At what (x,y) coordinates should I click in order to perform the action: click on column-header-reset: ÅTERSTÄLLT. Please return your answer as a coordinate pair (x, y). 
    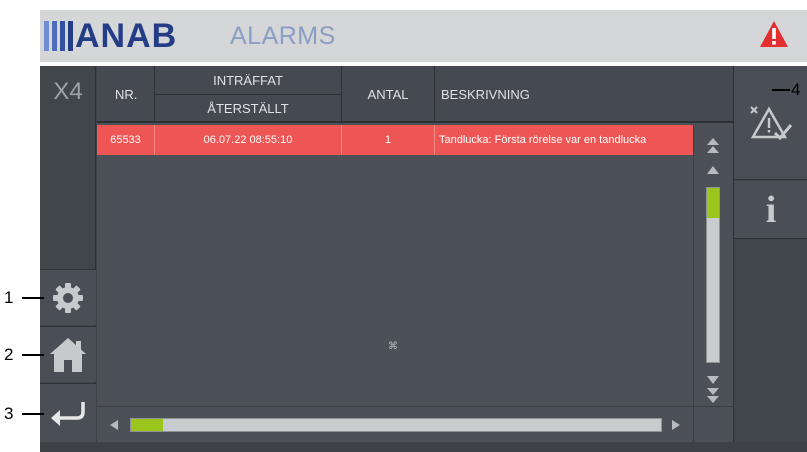
    Looking at the image, I should click on (248, 108).